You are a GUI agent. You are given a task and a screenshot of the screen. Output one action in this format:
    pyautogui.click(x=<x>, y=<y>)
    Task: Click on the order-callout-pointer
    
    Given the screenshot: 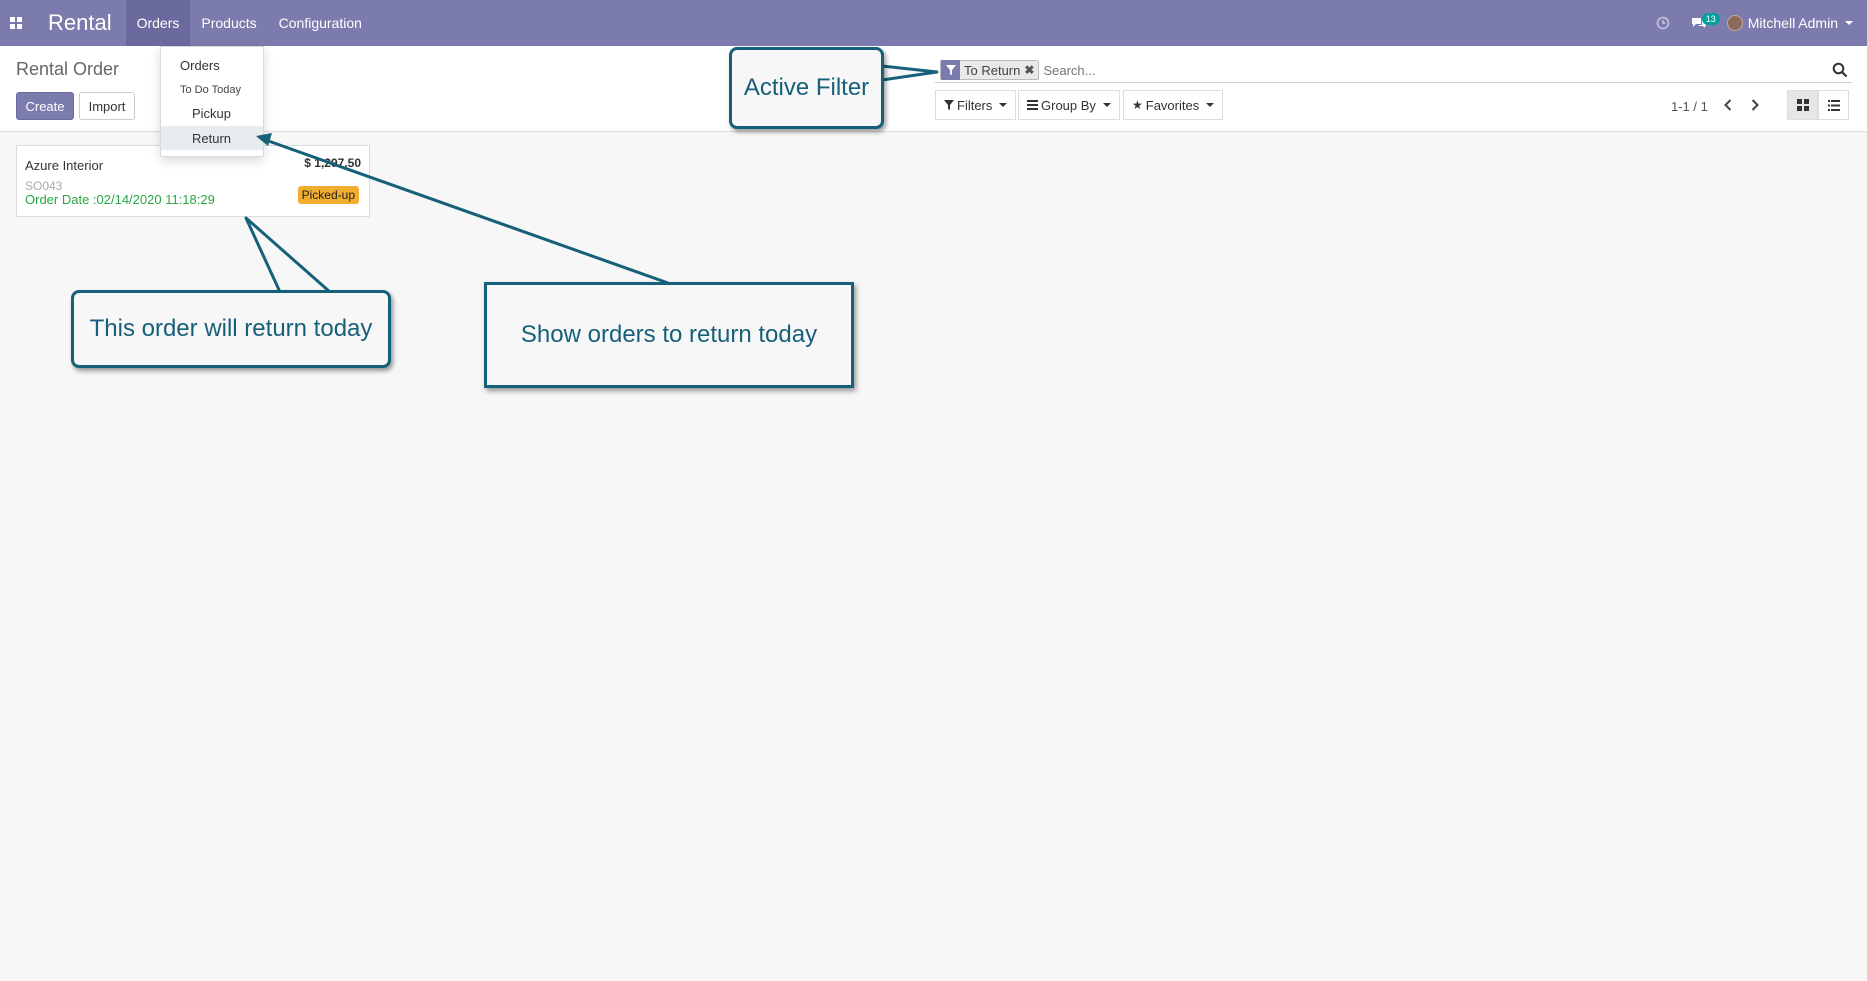 What is the action you would take?
    pyautogui.click(x=288, y=255)
    